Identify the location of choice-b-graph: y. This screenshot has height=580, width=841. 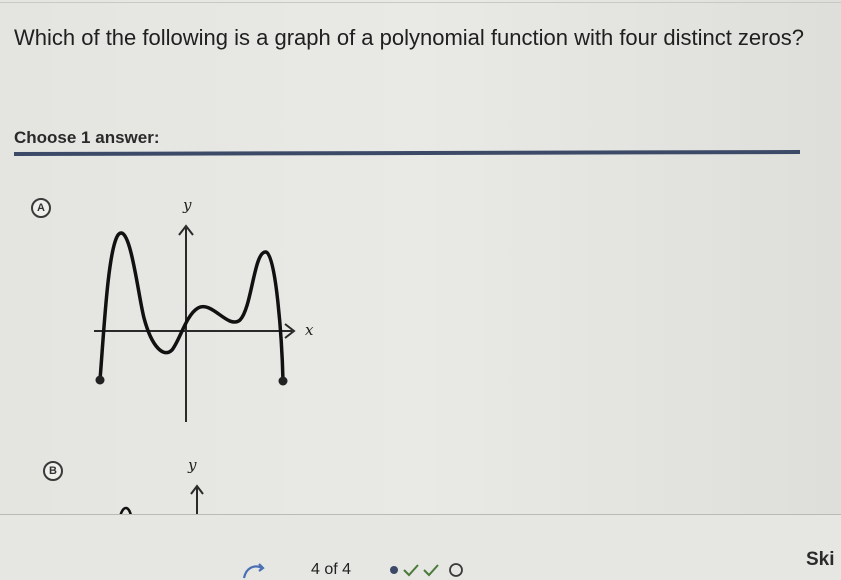
(200, 485).